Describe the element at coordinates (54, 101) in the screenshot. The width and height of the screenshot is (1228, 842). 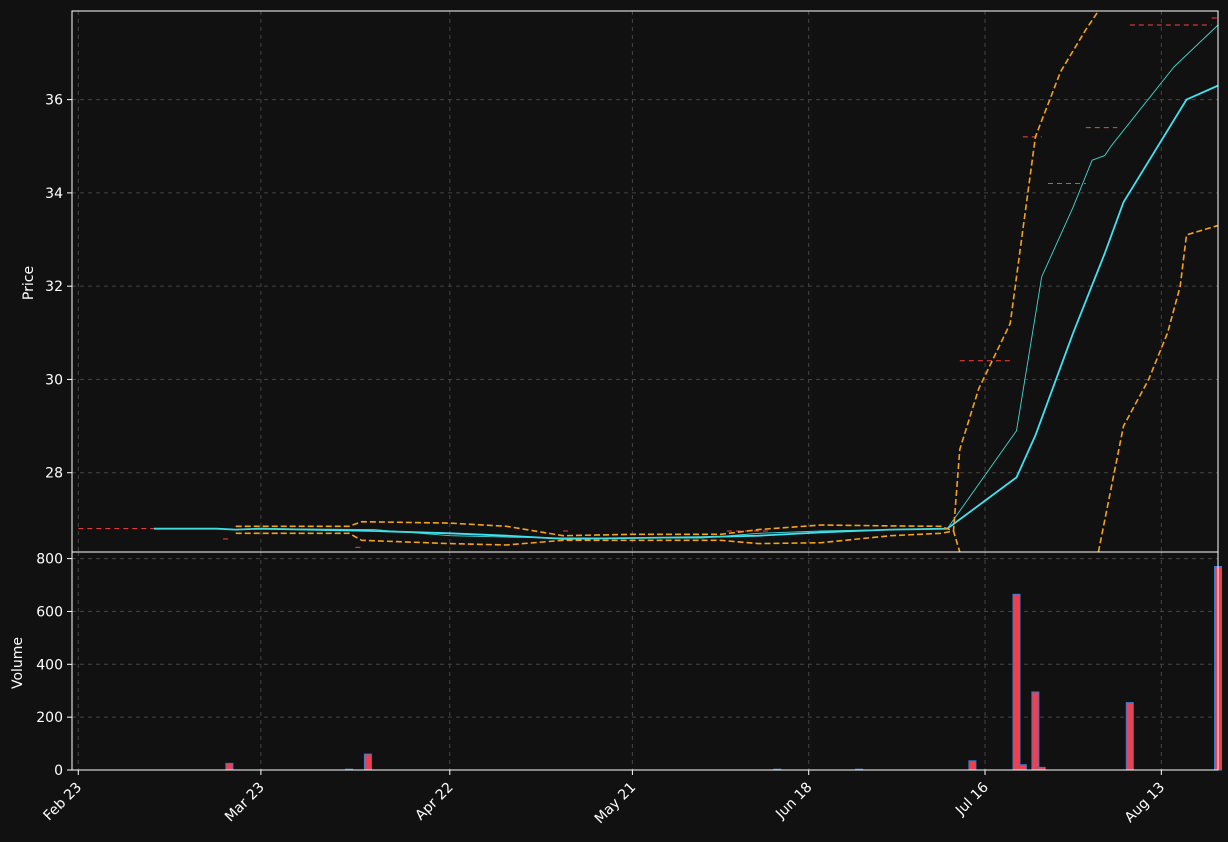
I see `price-y-tick-label: 36` at that location.